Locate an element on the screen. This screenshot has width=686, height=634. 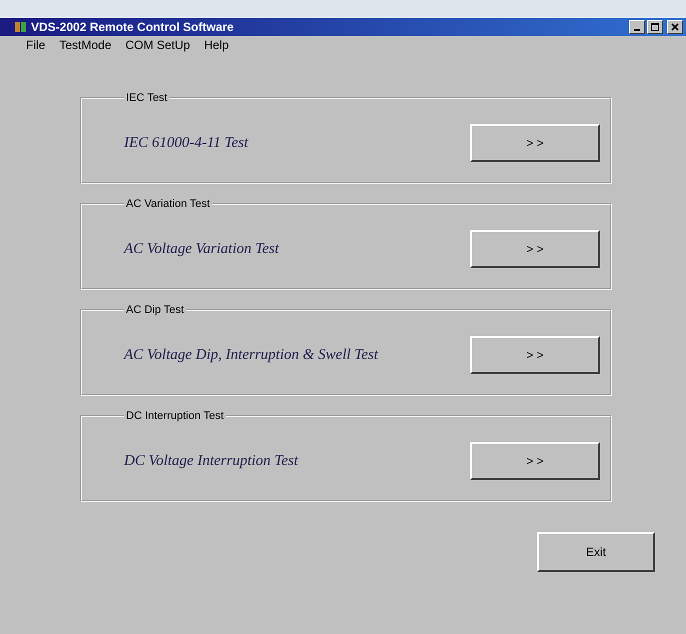
close-button is located at coordinates (675, 27).